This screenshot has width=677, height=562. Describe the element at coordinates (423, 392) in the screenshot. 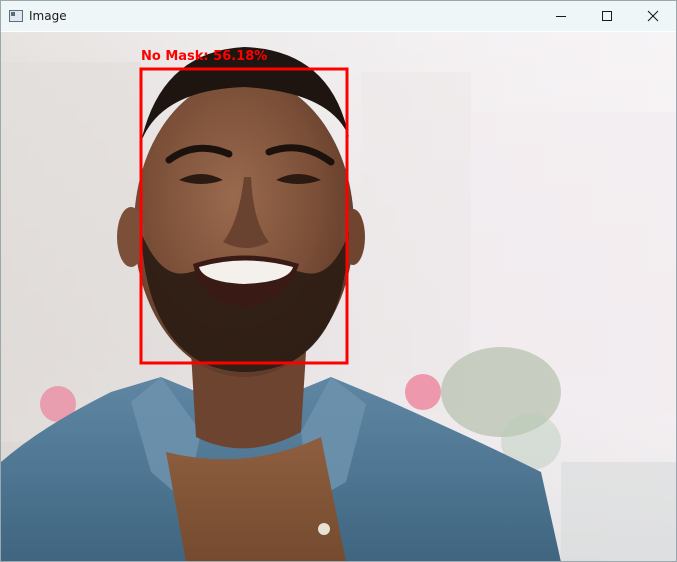

I see `background-pink-light-right` at that location.